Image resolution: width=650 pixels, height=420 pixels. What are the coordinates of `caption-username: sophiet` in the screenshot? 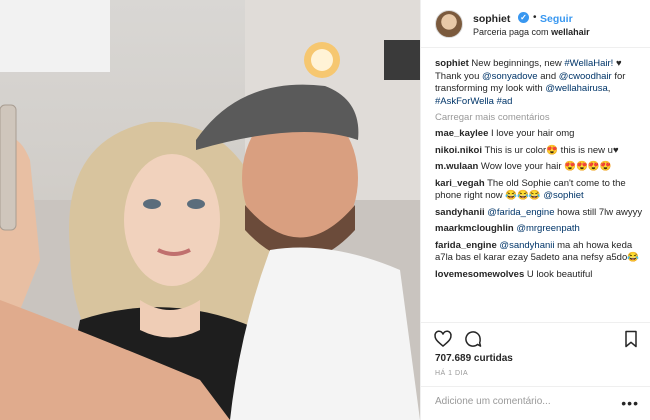 It's located at (452, 63).